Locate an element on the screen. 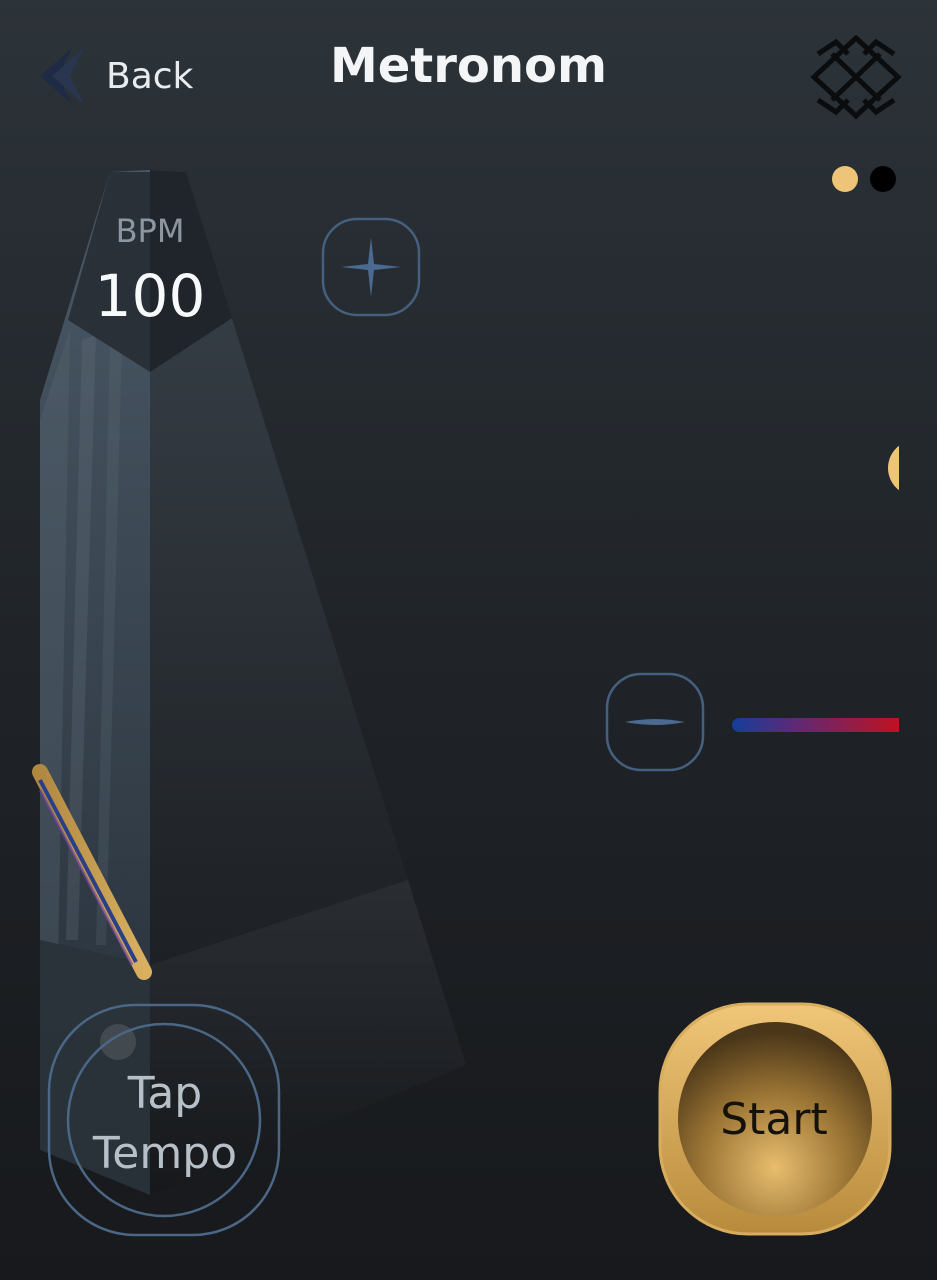  start-label: Start is located at coordinates (774, 1119).